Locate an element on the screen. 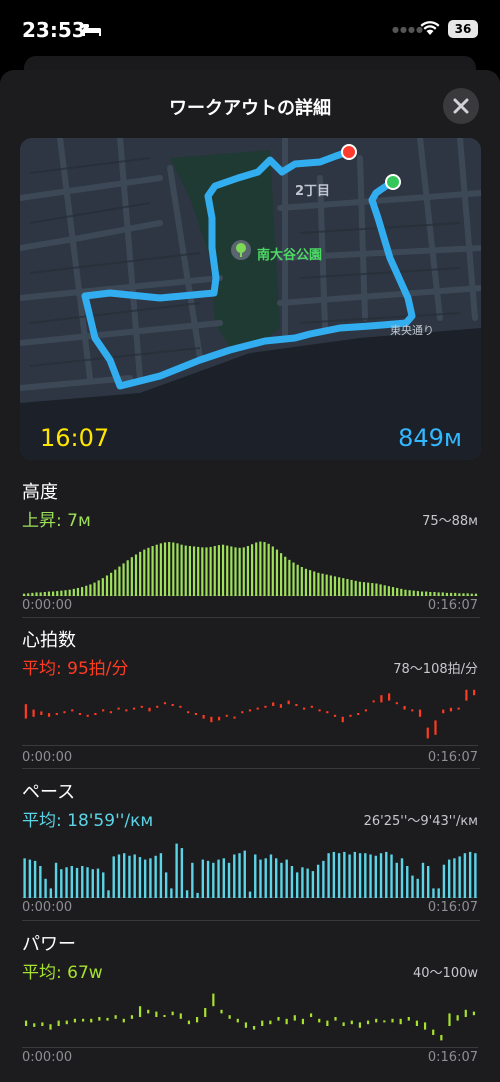 The width and height of the screenshot is (500, 1082). pace-chart is located at coordinates (250, 870).